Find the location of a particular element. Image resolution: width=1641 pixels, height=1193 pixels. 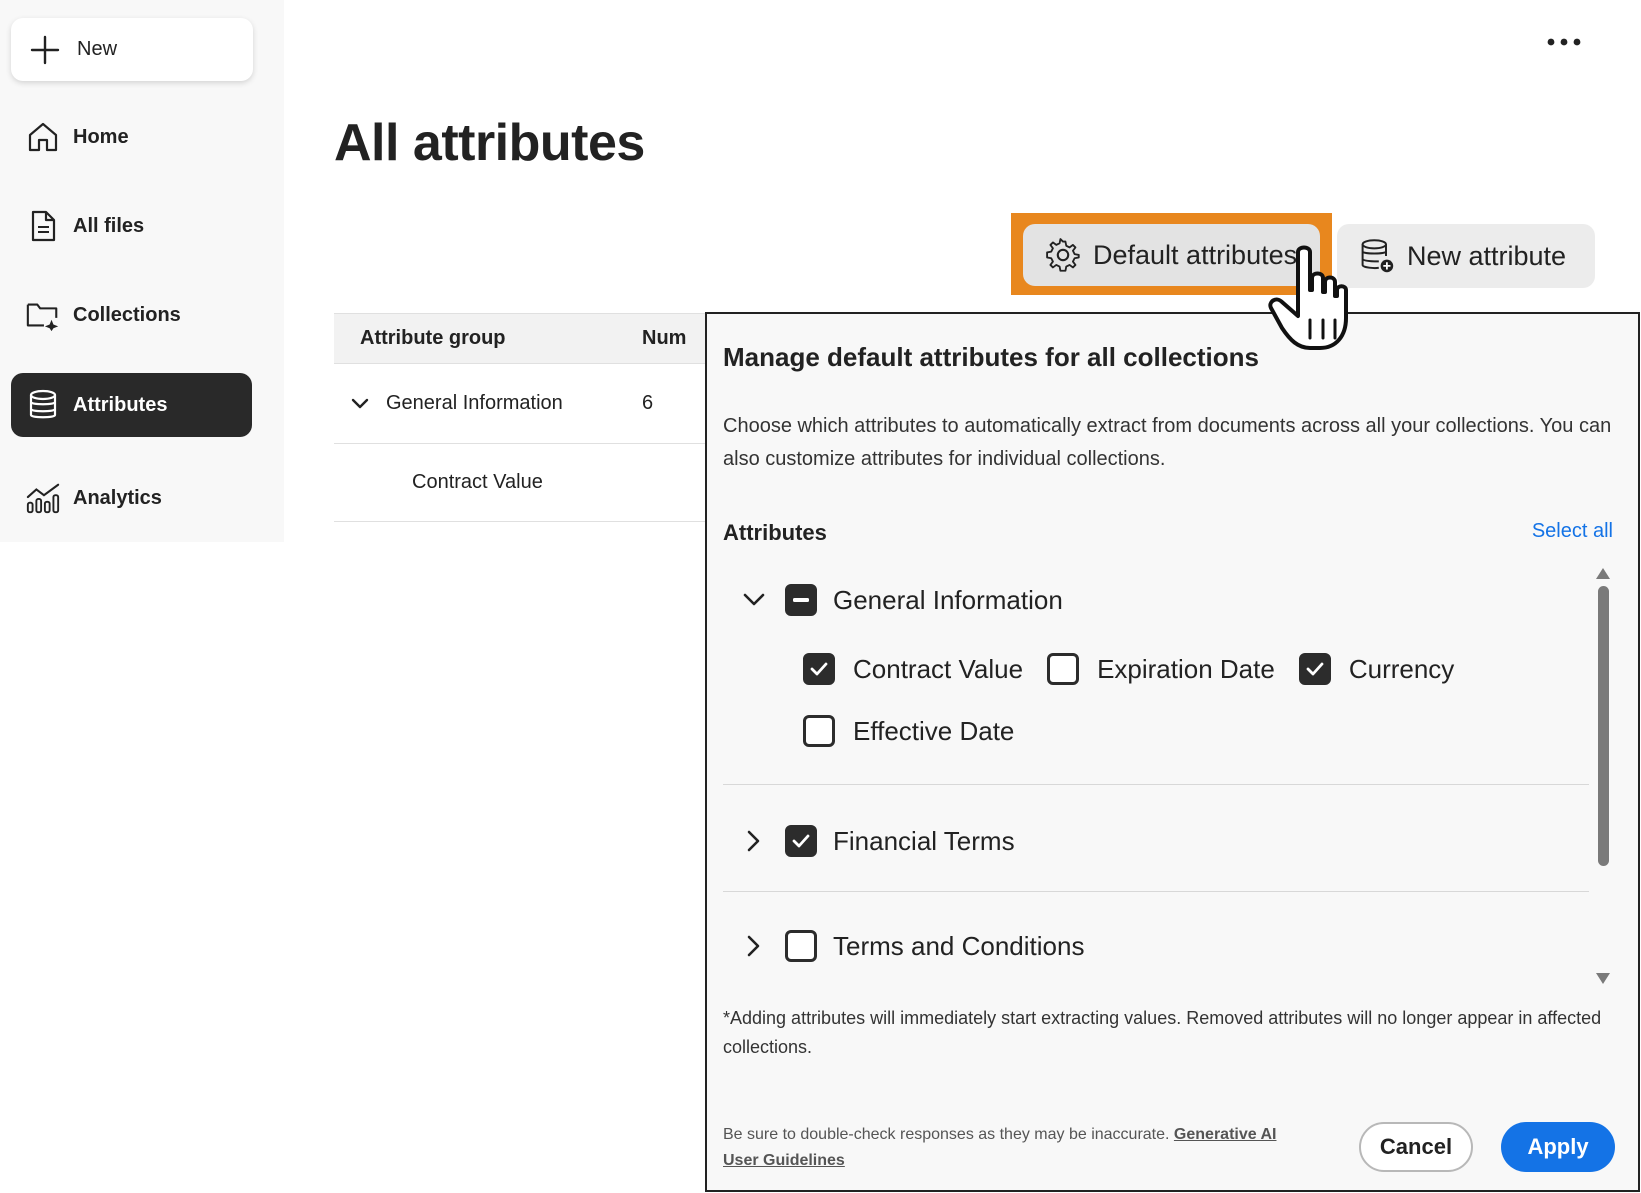

row-count: 6 is located at coordinates (648, 403).